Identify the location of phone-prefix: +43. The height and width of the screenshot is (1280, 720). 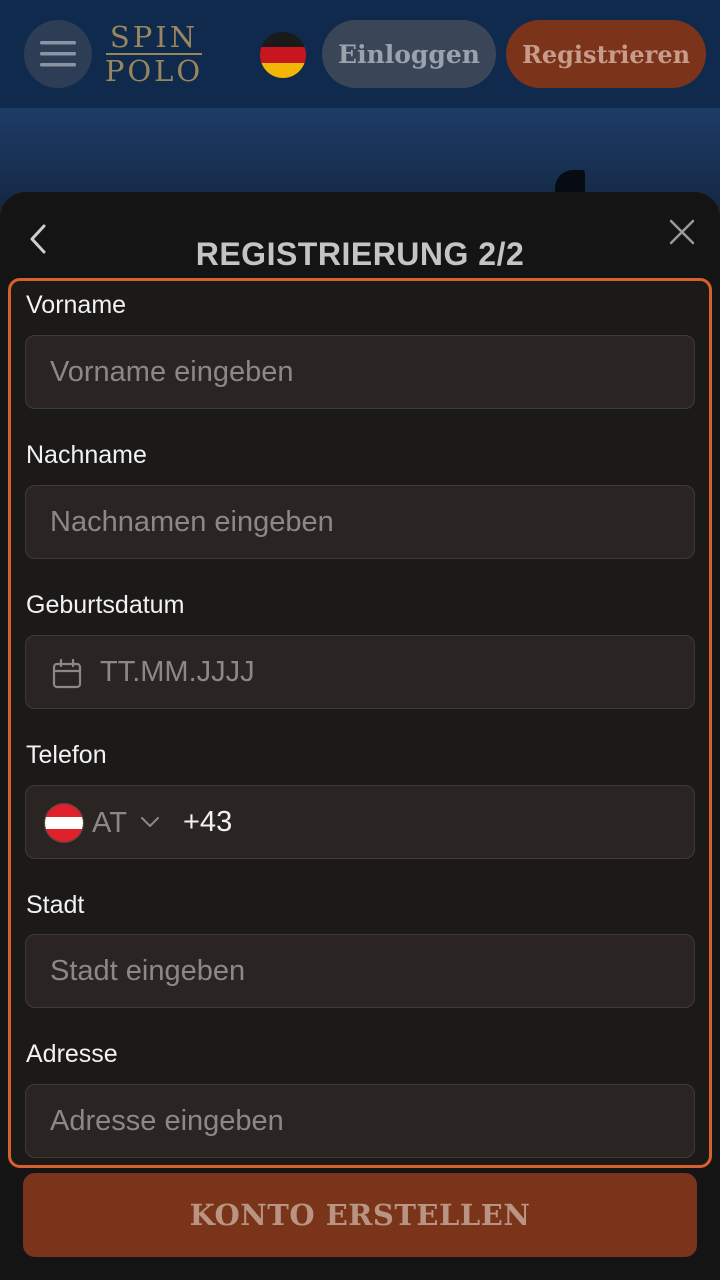
(208, 822).